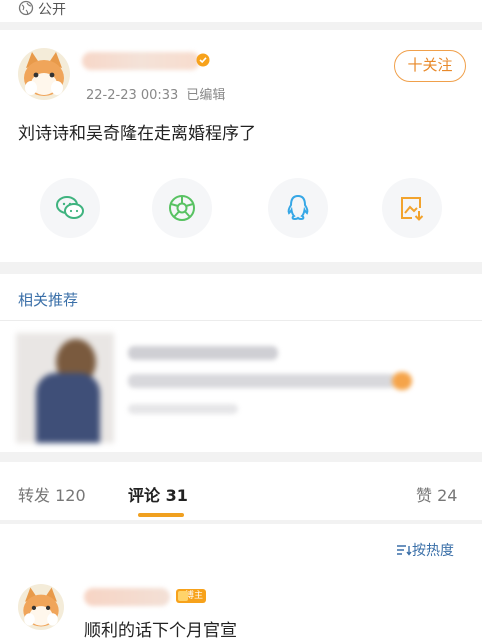 The image size is (482, 641). I want to click on tab-comments: 评论 31, so click(158, 494).